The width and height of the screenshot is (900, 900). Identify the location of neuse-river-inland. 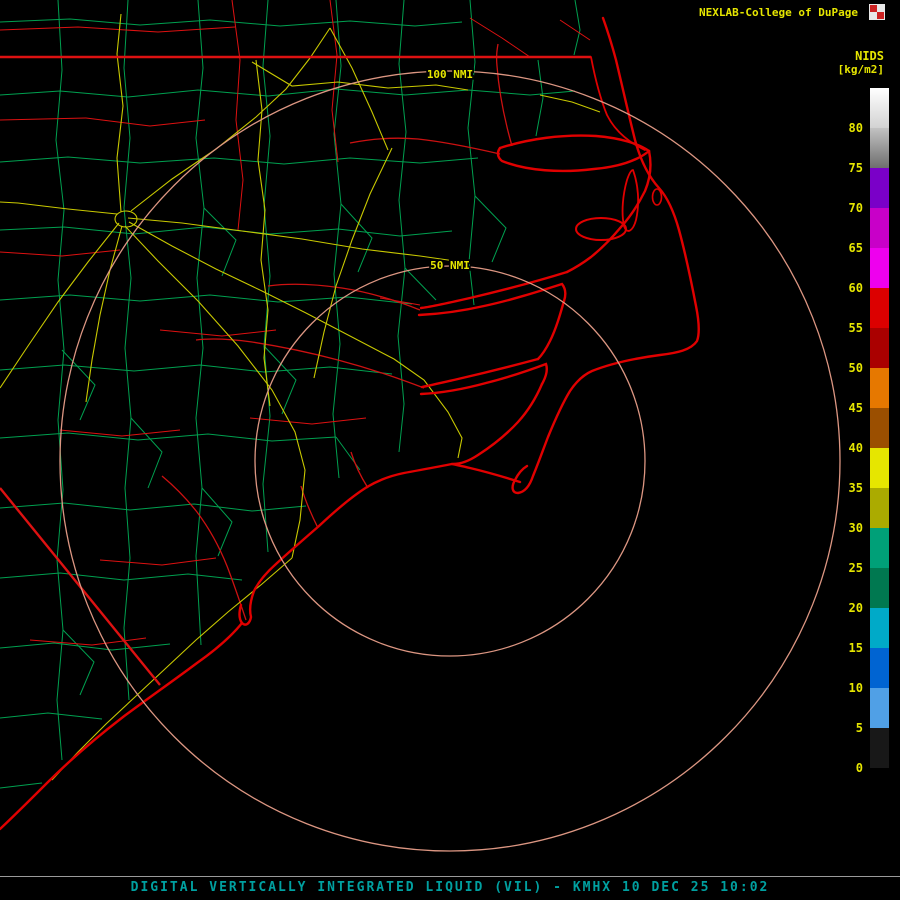
(310, 363).